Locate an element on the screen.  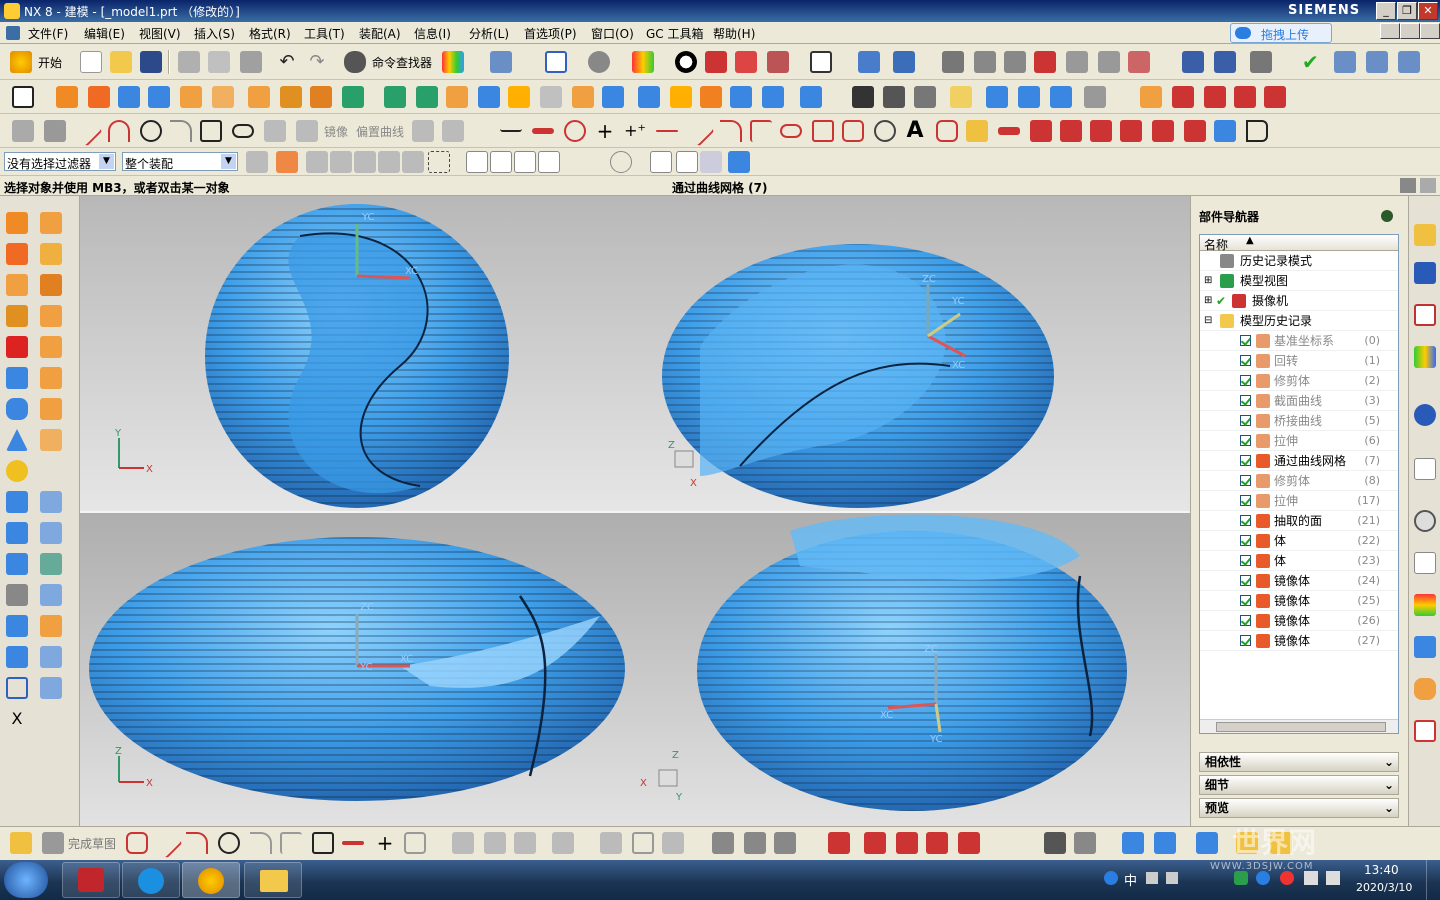
measure-icon is located at coordinates (1409, 62).